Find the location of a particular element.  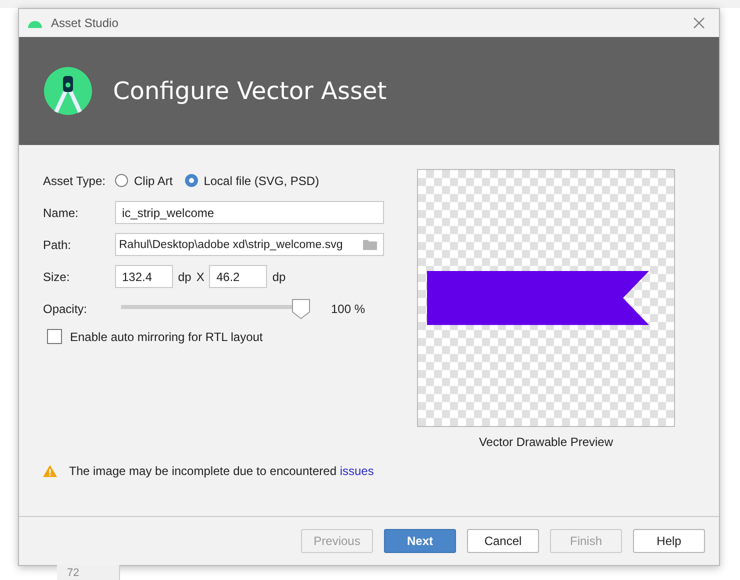

dialog-button: Cancel is located at coordinates (503, 541).